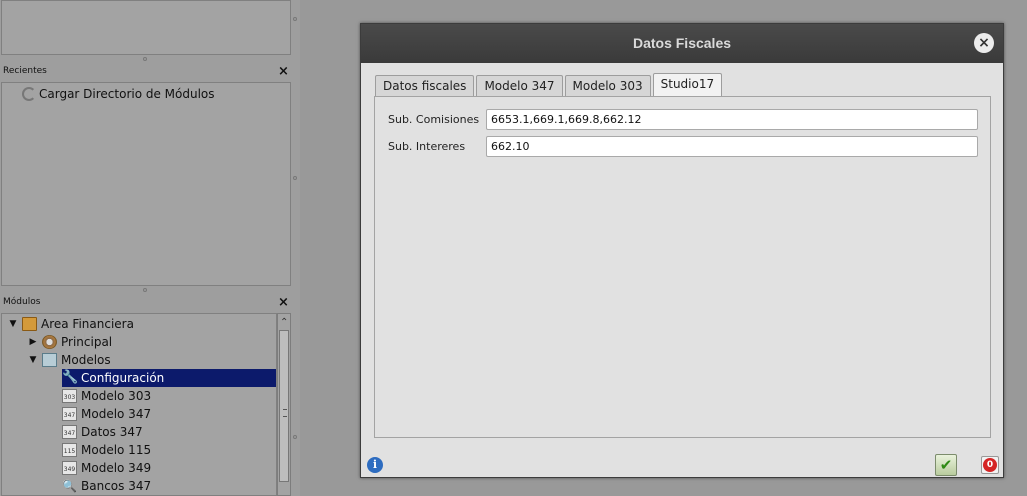  Describe the element at coordinates (87, 342) in the screenshot. I see `tree-item-label: Principal` at that location.